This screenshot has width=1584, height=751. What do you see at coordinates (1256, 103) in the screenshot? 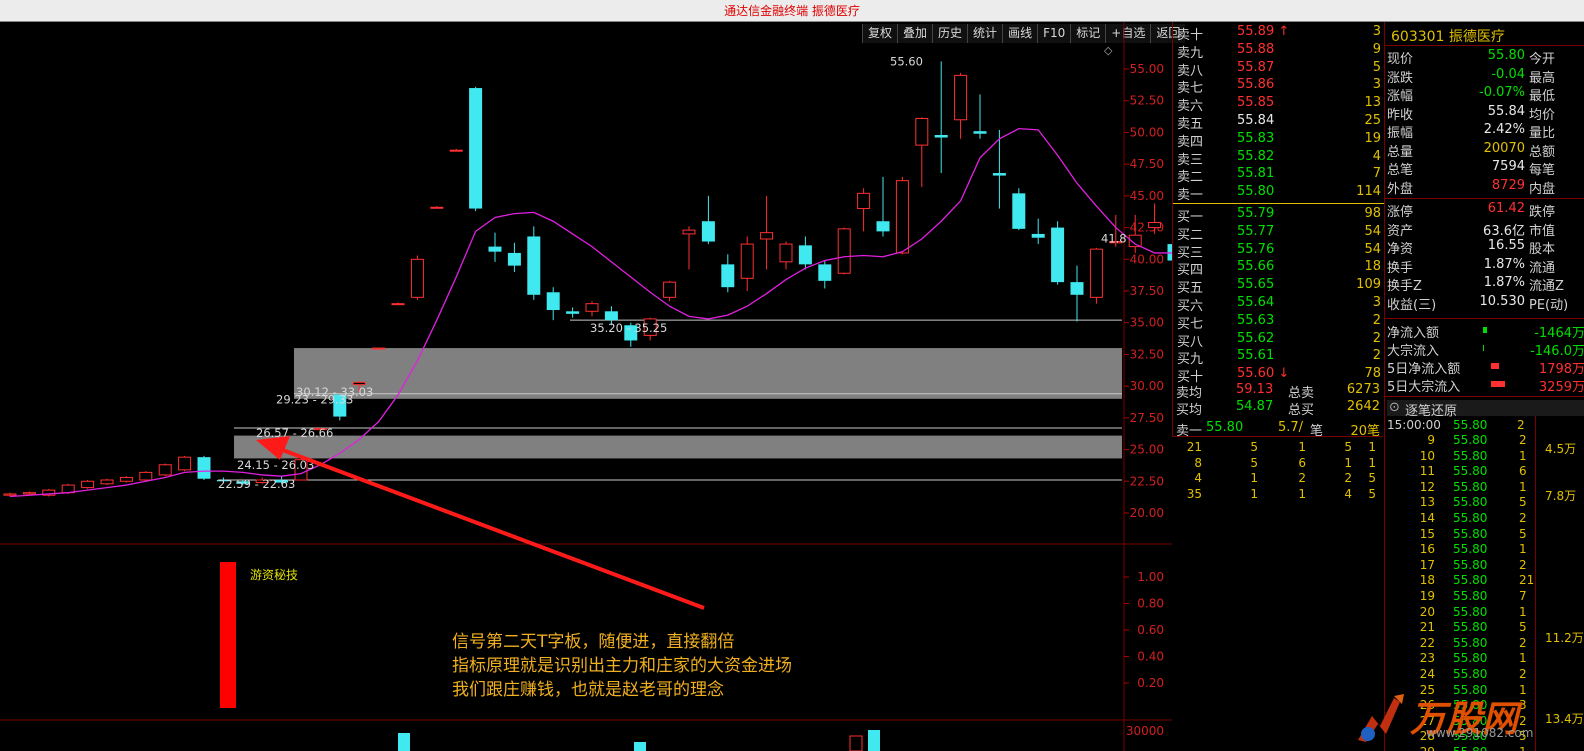
I see `level-price: 55.85` at bounding box center [1256, 103].